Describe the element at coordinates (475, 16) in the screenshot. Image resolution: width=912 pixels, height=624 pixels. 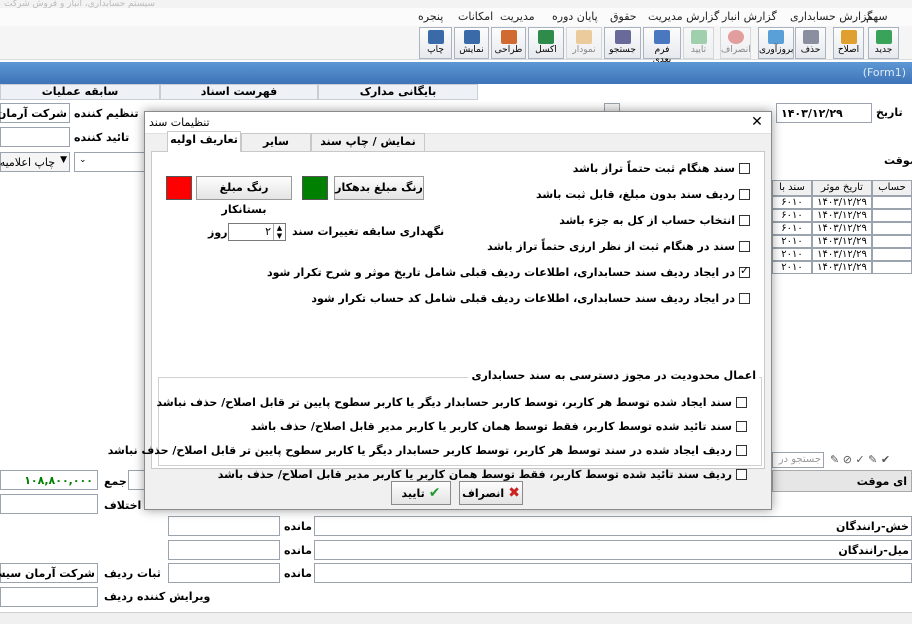
I see `menu-tools: امکانات` at that location.